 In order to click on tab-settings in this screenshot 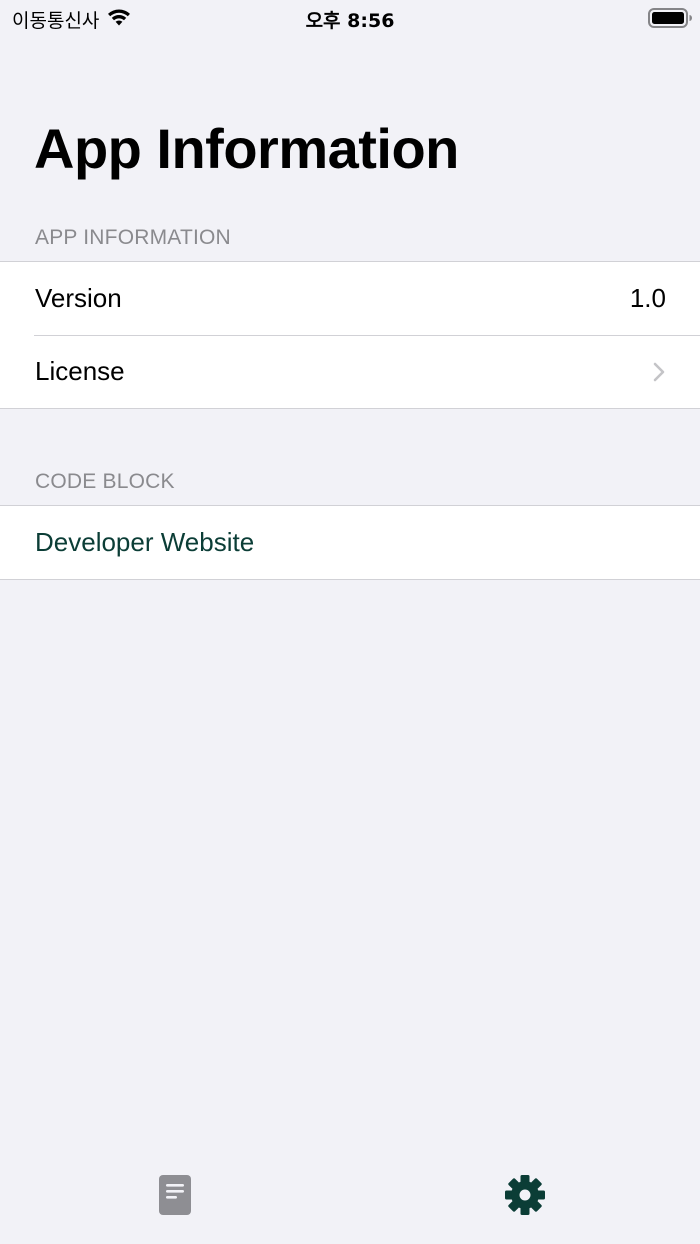, I will do `click(525, 1195)`.